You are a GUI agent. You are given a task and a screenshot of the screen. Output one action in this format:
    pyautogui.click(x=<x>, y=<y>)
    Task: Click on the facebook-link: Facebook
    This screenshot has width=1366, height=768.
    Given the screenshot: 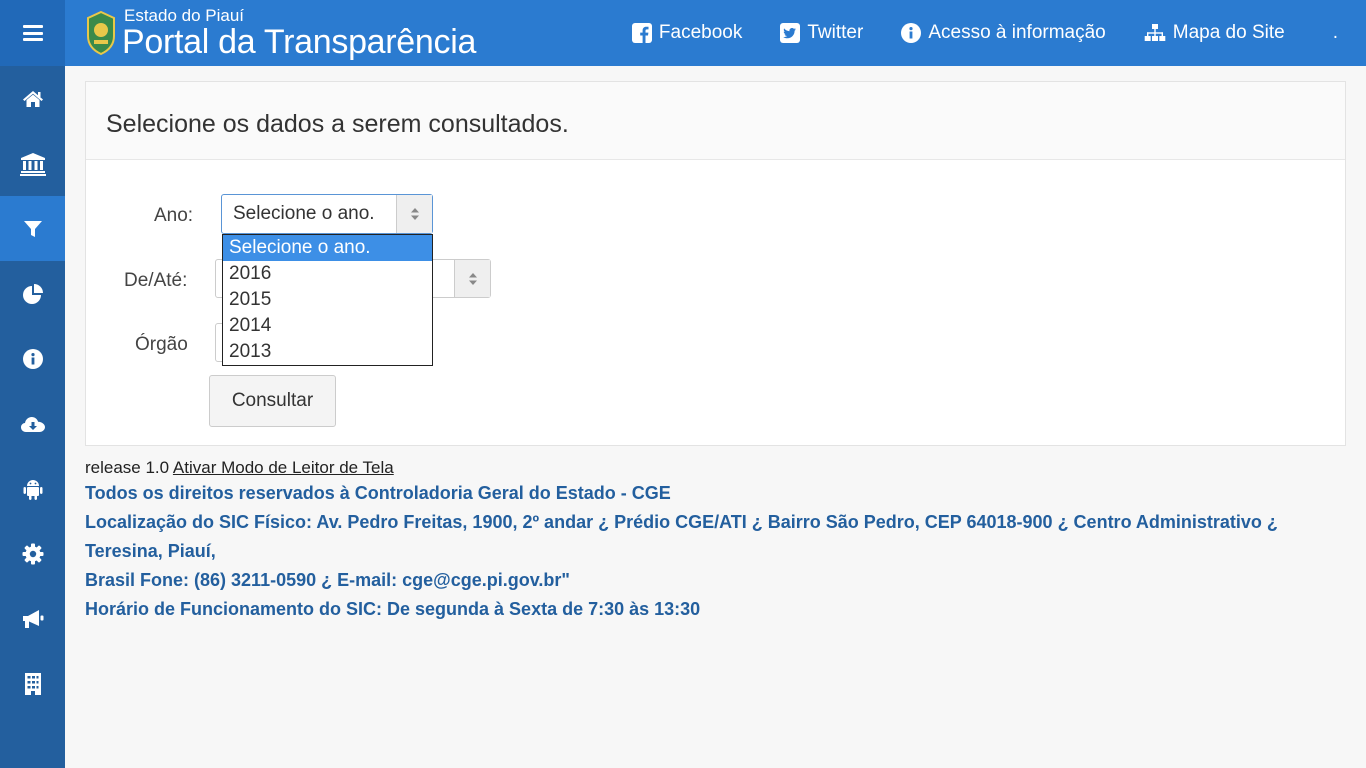 What is the action you would take?
    pyautogui.click(x=687, y=33)
    